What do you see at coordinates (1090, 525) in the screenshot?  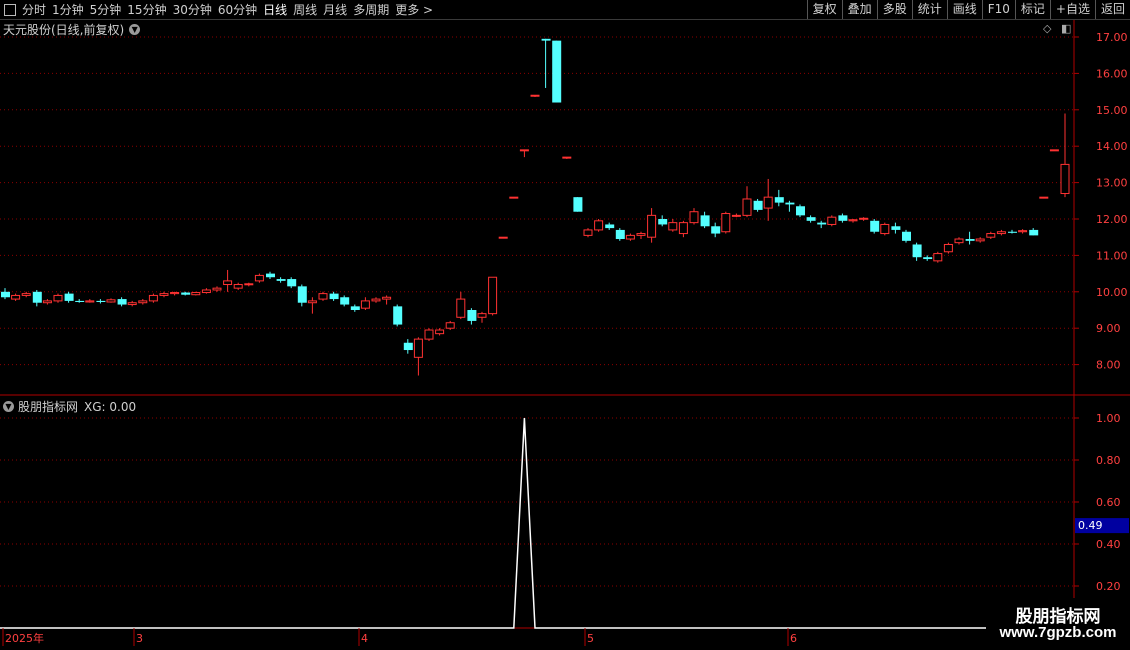 I see `indicator-current-value: 0.49` at bounding box center [1090, 525].